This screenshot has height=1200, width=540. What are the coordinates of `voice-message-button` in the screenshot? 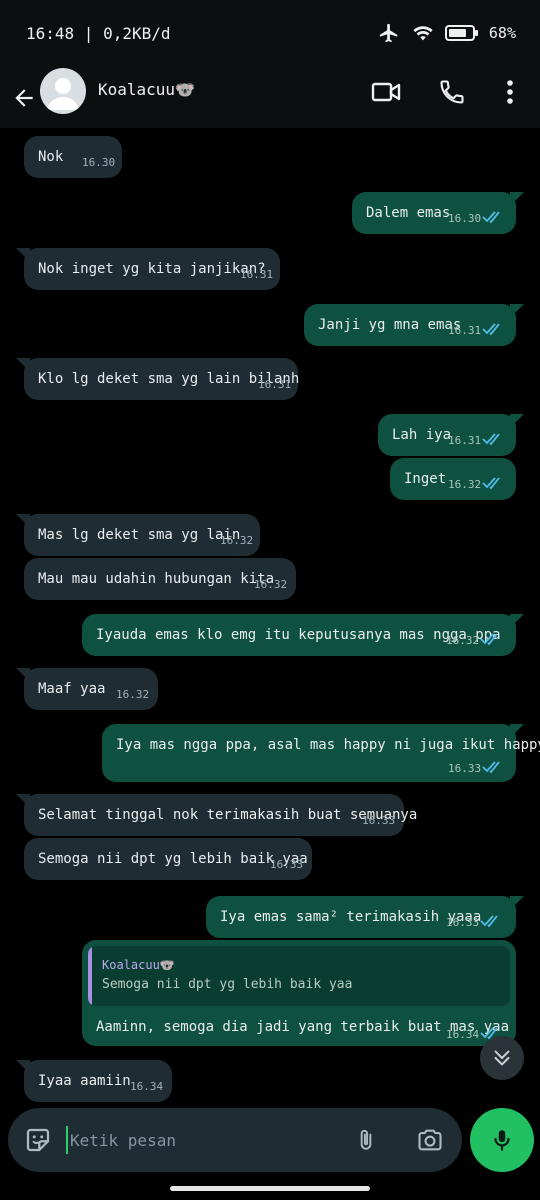 It's located at (502, 1140).